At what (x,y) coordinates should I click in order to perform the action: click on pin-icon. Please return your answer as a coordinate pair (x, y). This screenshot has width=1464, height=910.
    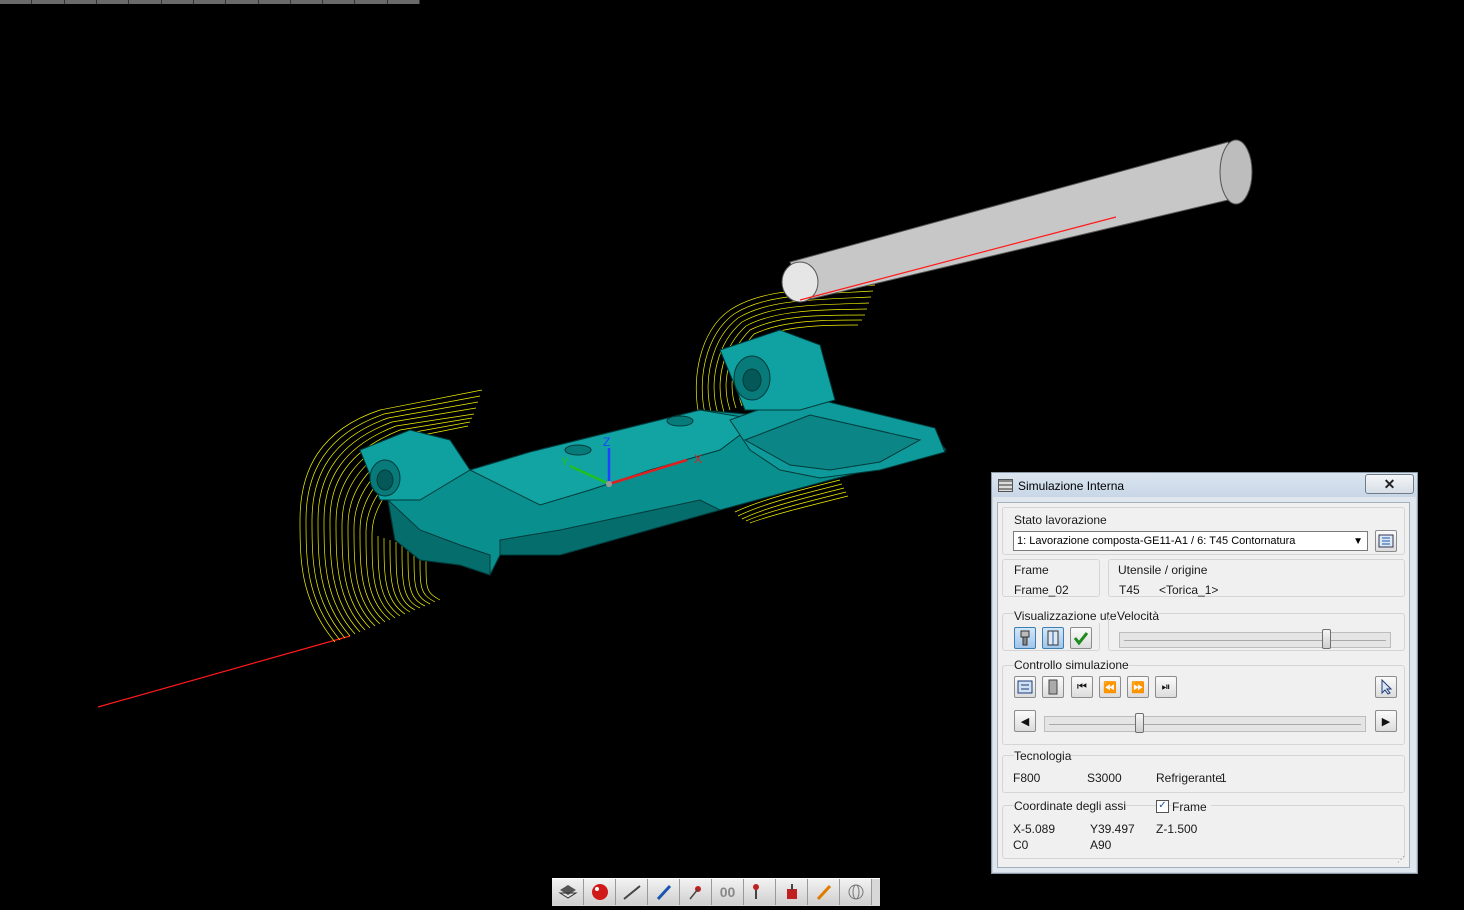
    Looking at the image, I should click on (696, 892).